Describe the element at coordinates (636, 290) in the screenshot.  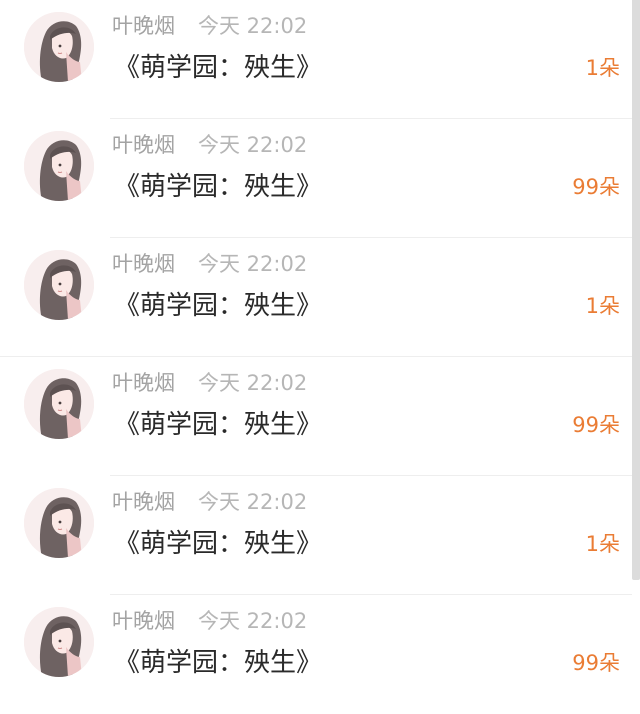
I see `scrollbar` at that location.